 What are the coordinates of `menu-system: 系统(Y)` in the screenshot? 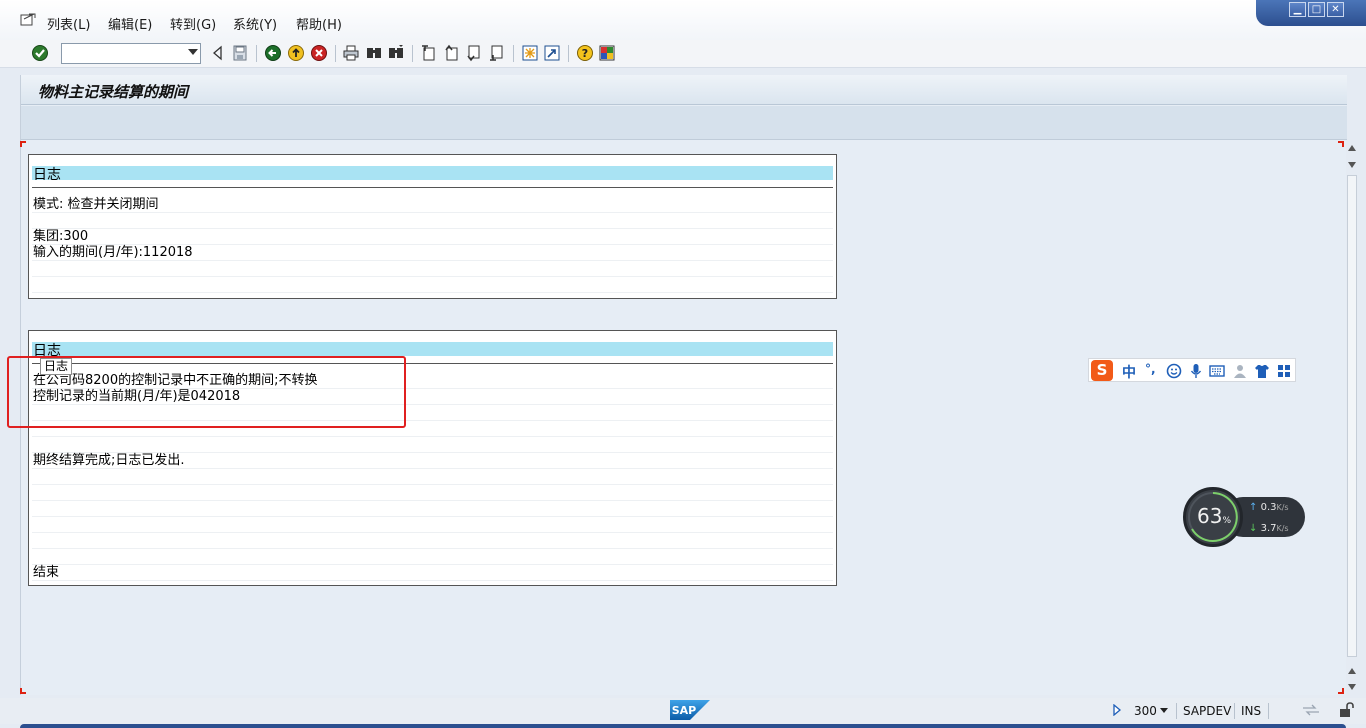 It's located at (255, 23).